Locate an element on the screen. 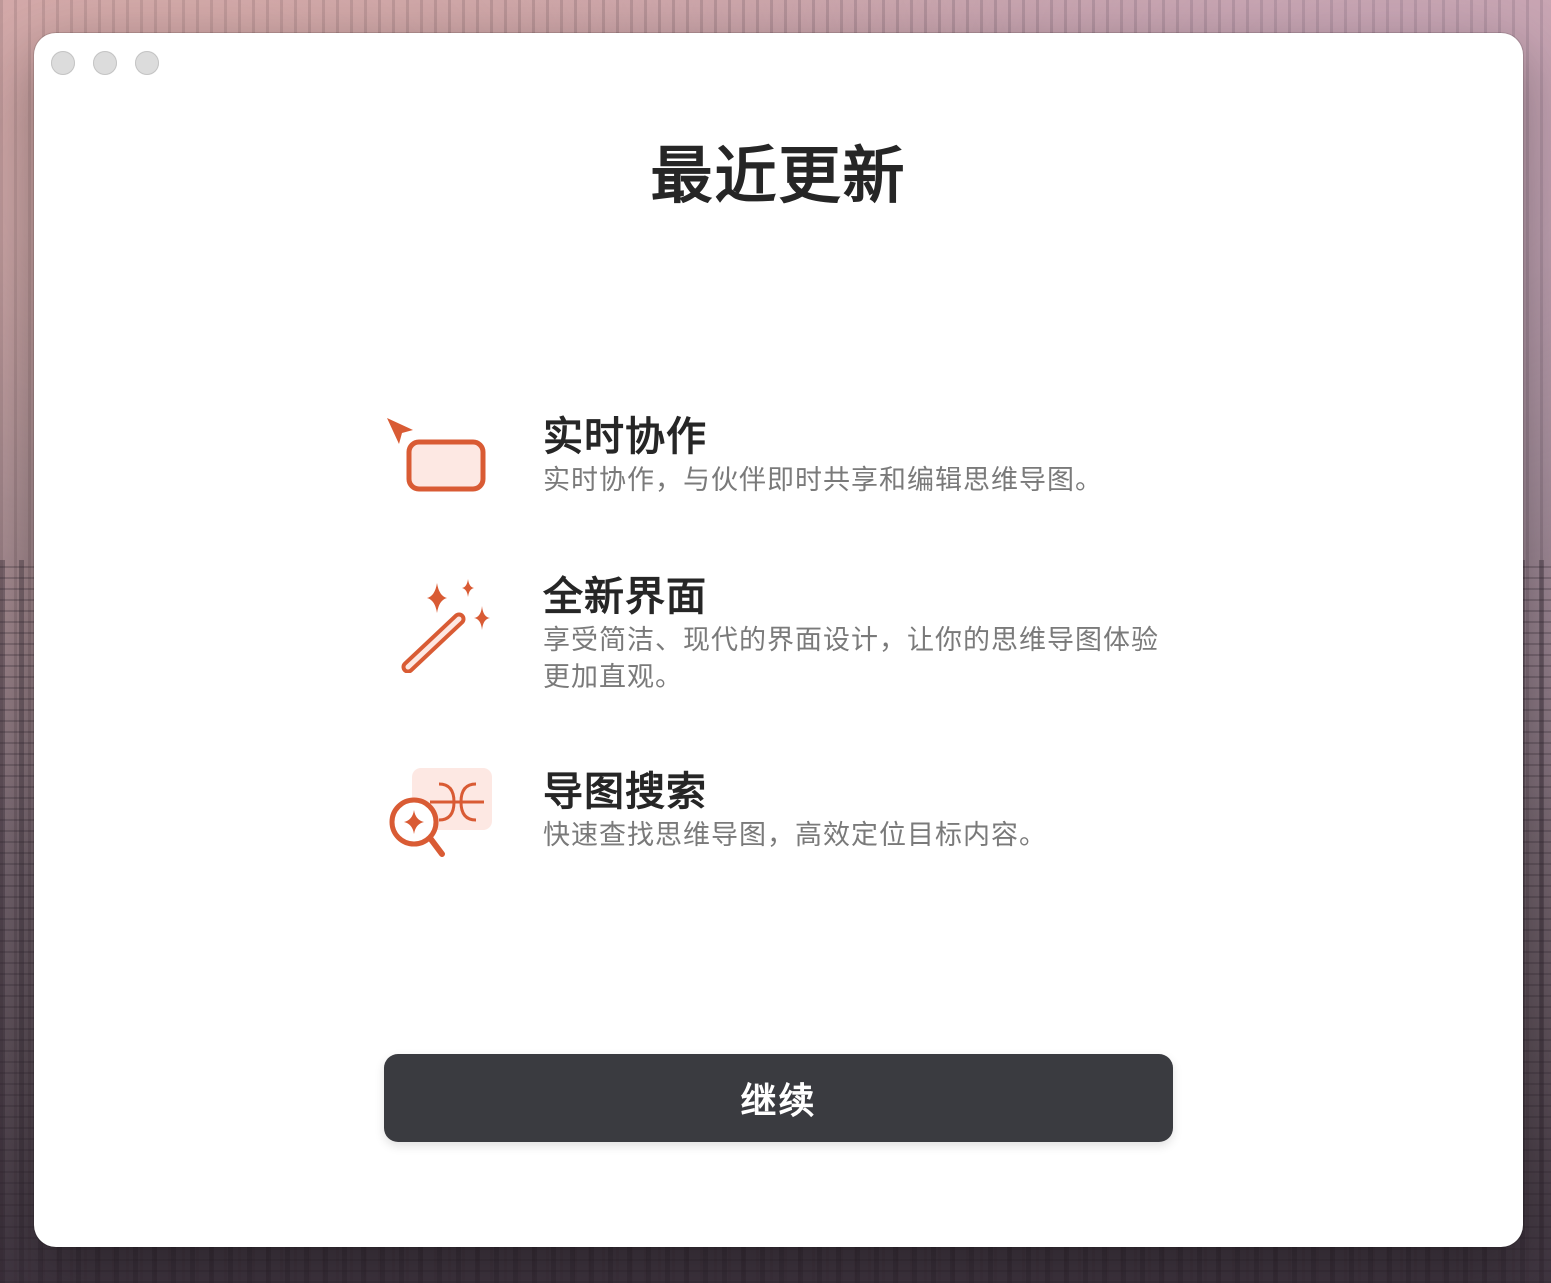  minimize-window-button is located at coordinates (105, 63).